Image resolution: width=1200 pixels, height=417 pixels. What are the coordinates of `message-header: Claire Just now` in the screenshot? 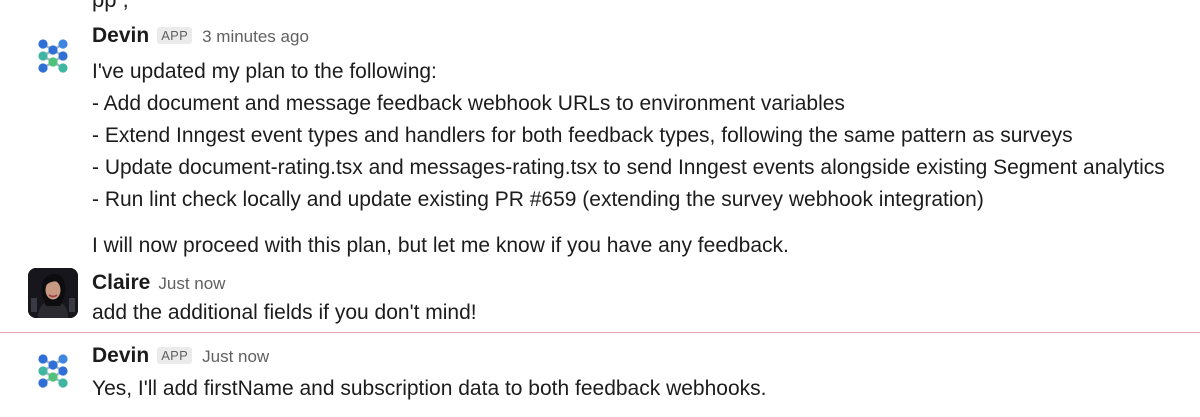 It's located at (158, 284).